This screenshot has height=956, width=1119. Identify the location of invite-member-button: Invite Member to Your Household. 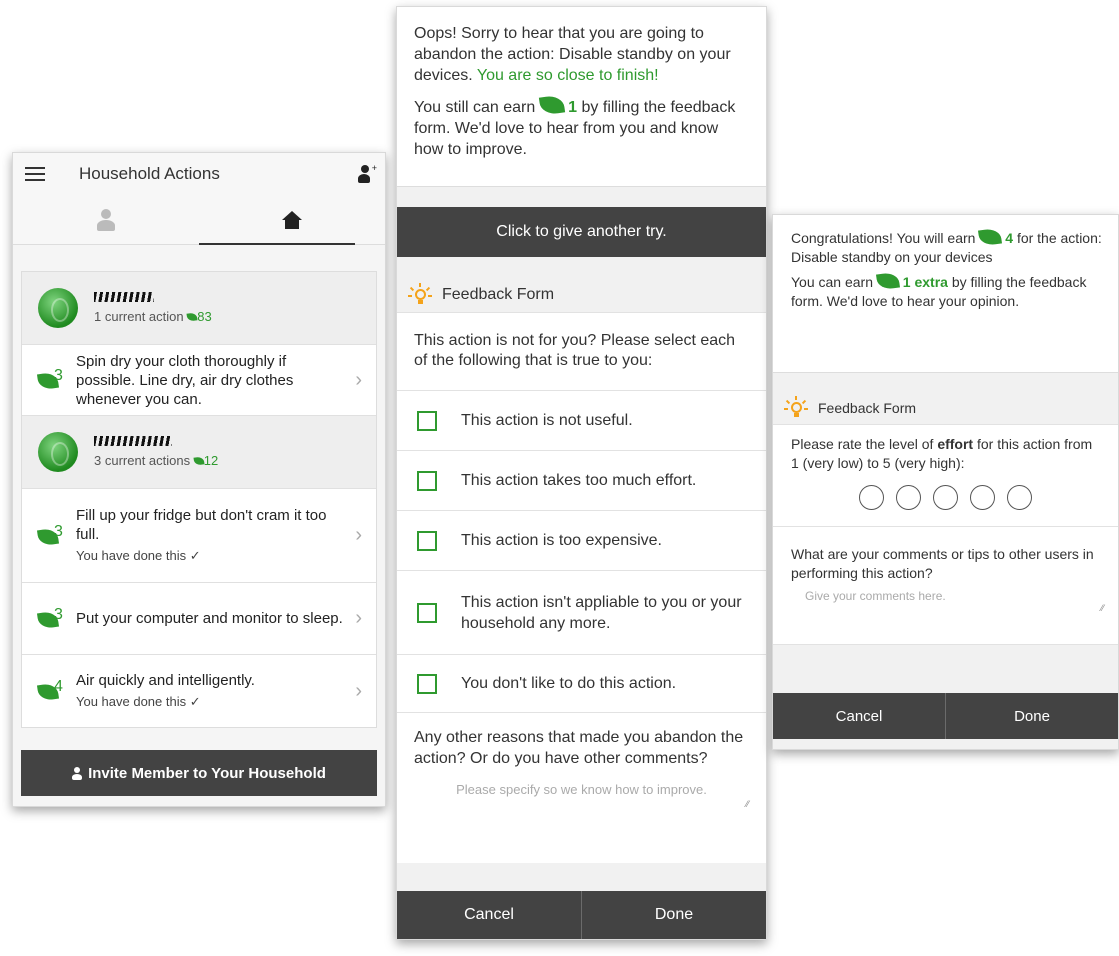
(199, 773).